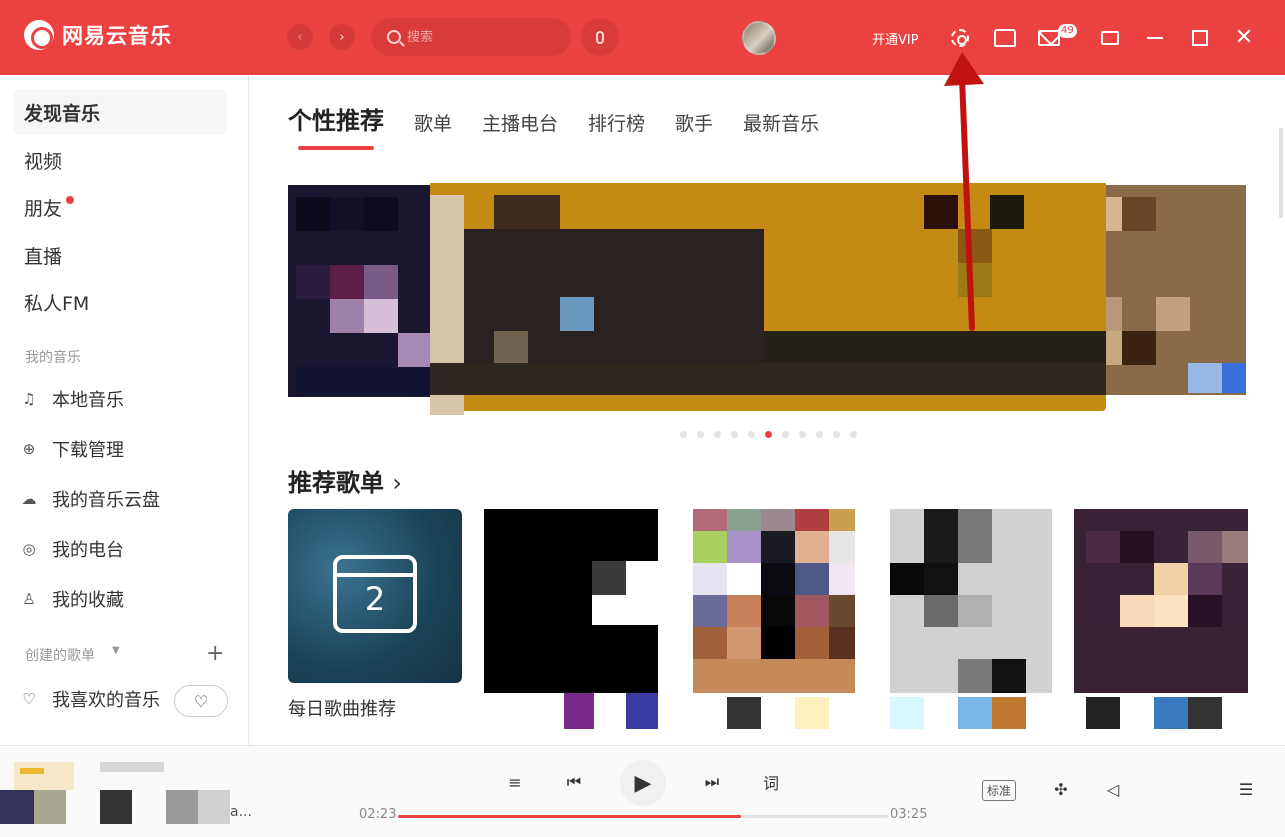 The image size is (1285, 837). I want to click on now-playing-cover, so click(120, 794).